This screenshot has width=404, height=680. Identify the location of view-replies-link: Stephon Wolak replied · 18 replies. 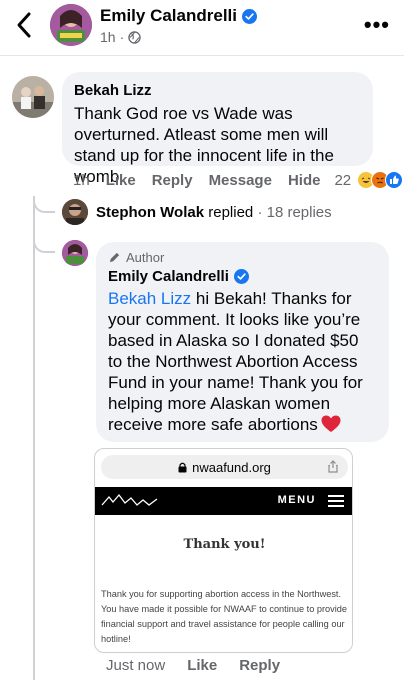
(214, 212).